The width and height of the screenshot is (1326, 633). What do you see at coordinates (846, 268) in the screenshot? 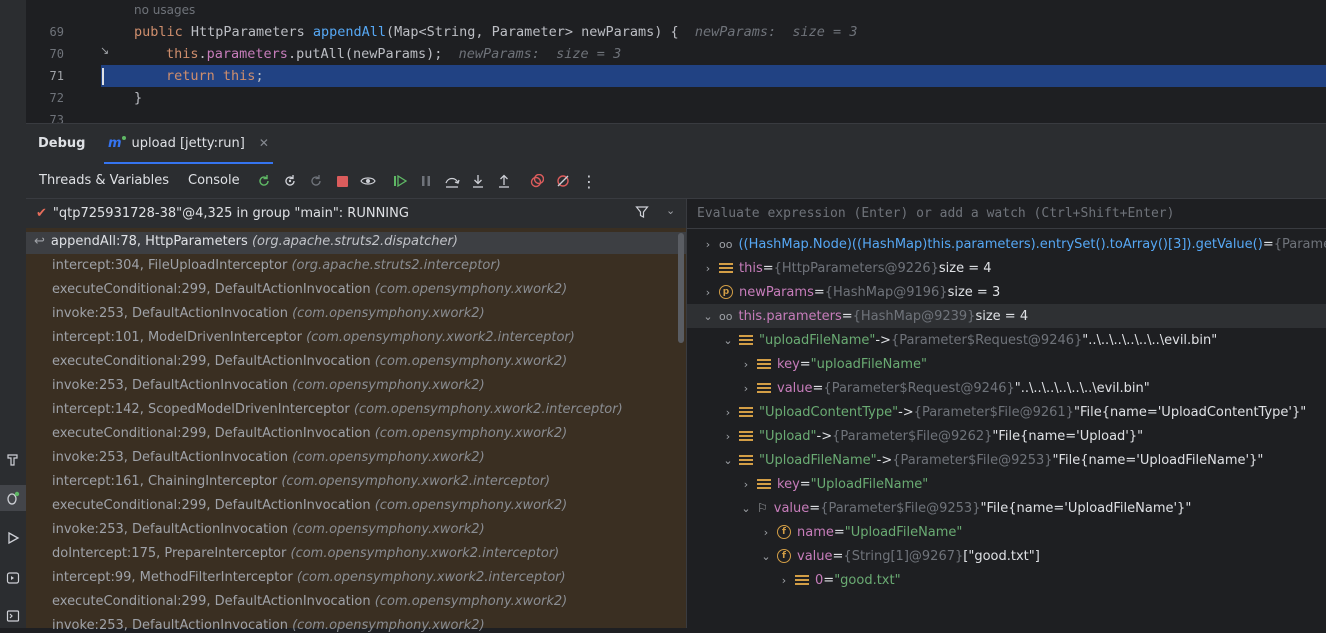
I see `variable-row-this: › this = {HttpParameters@9226} size = 4` at bounding box center [846, 268].